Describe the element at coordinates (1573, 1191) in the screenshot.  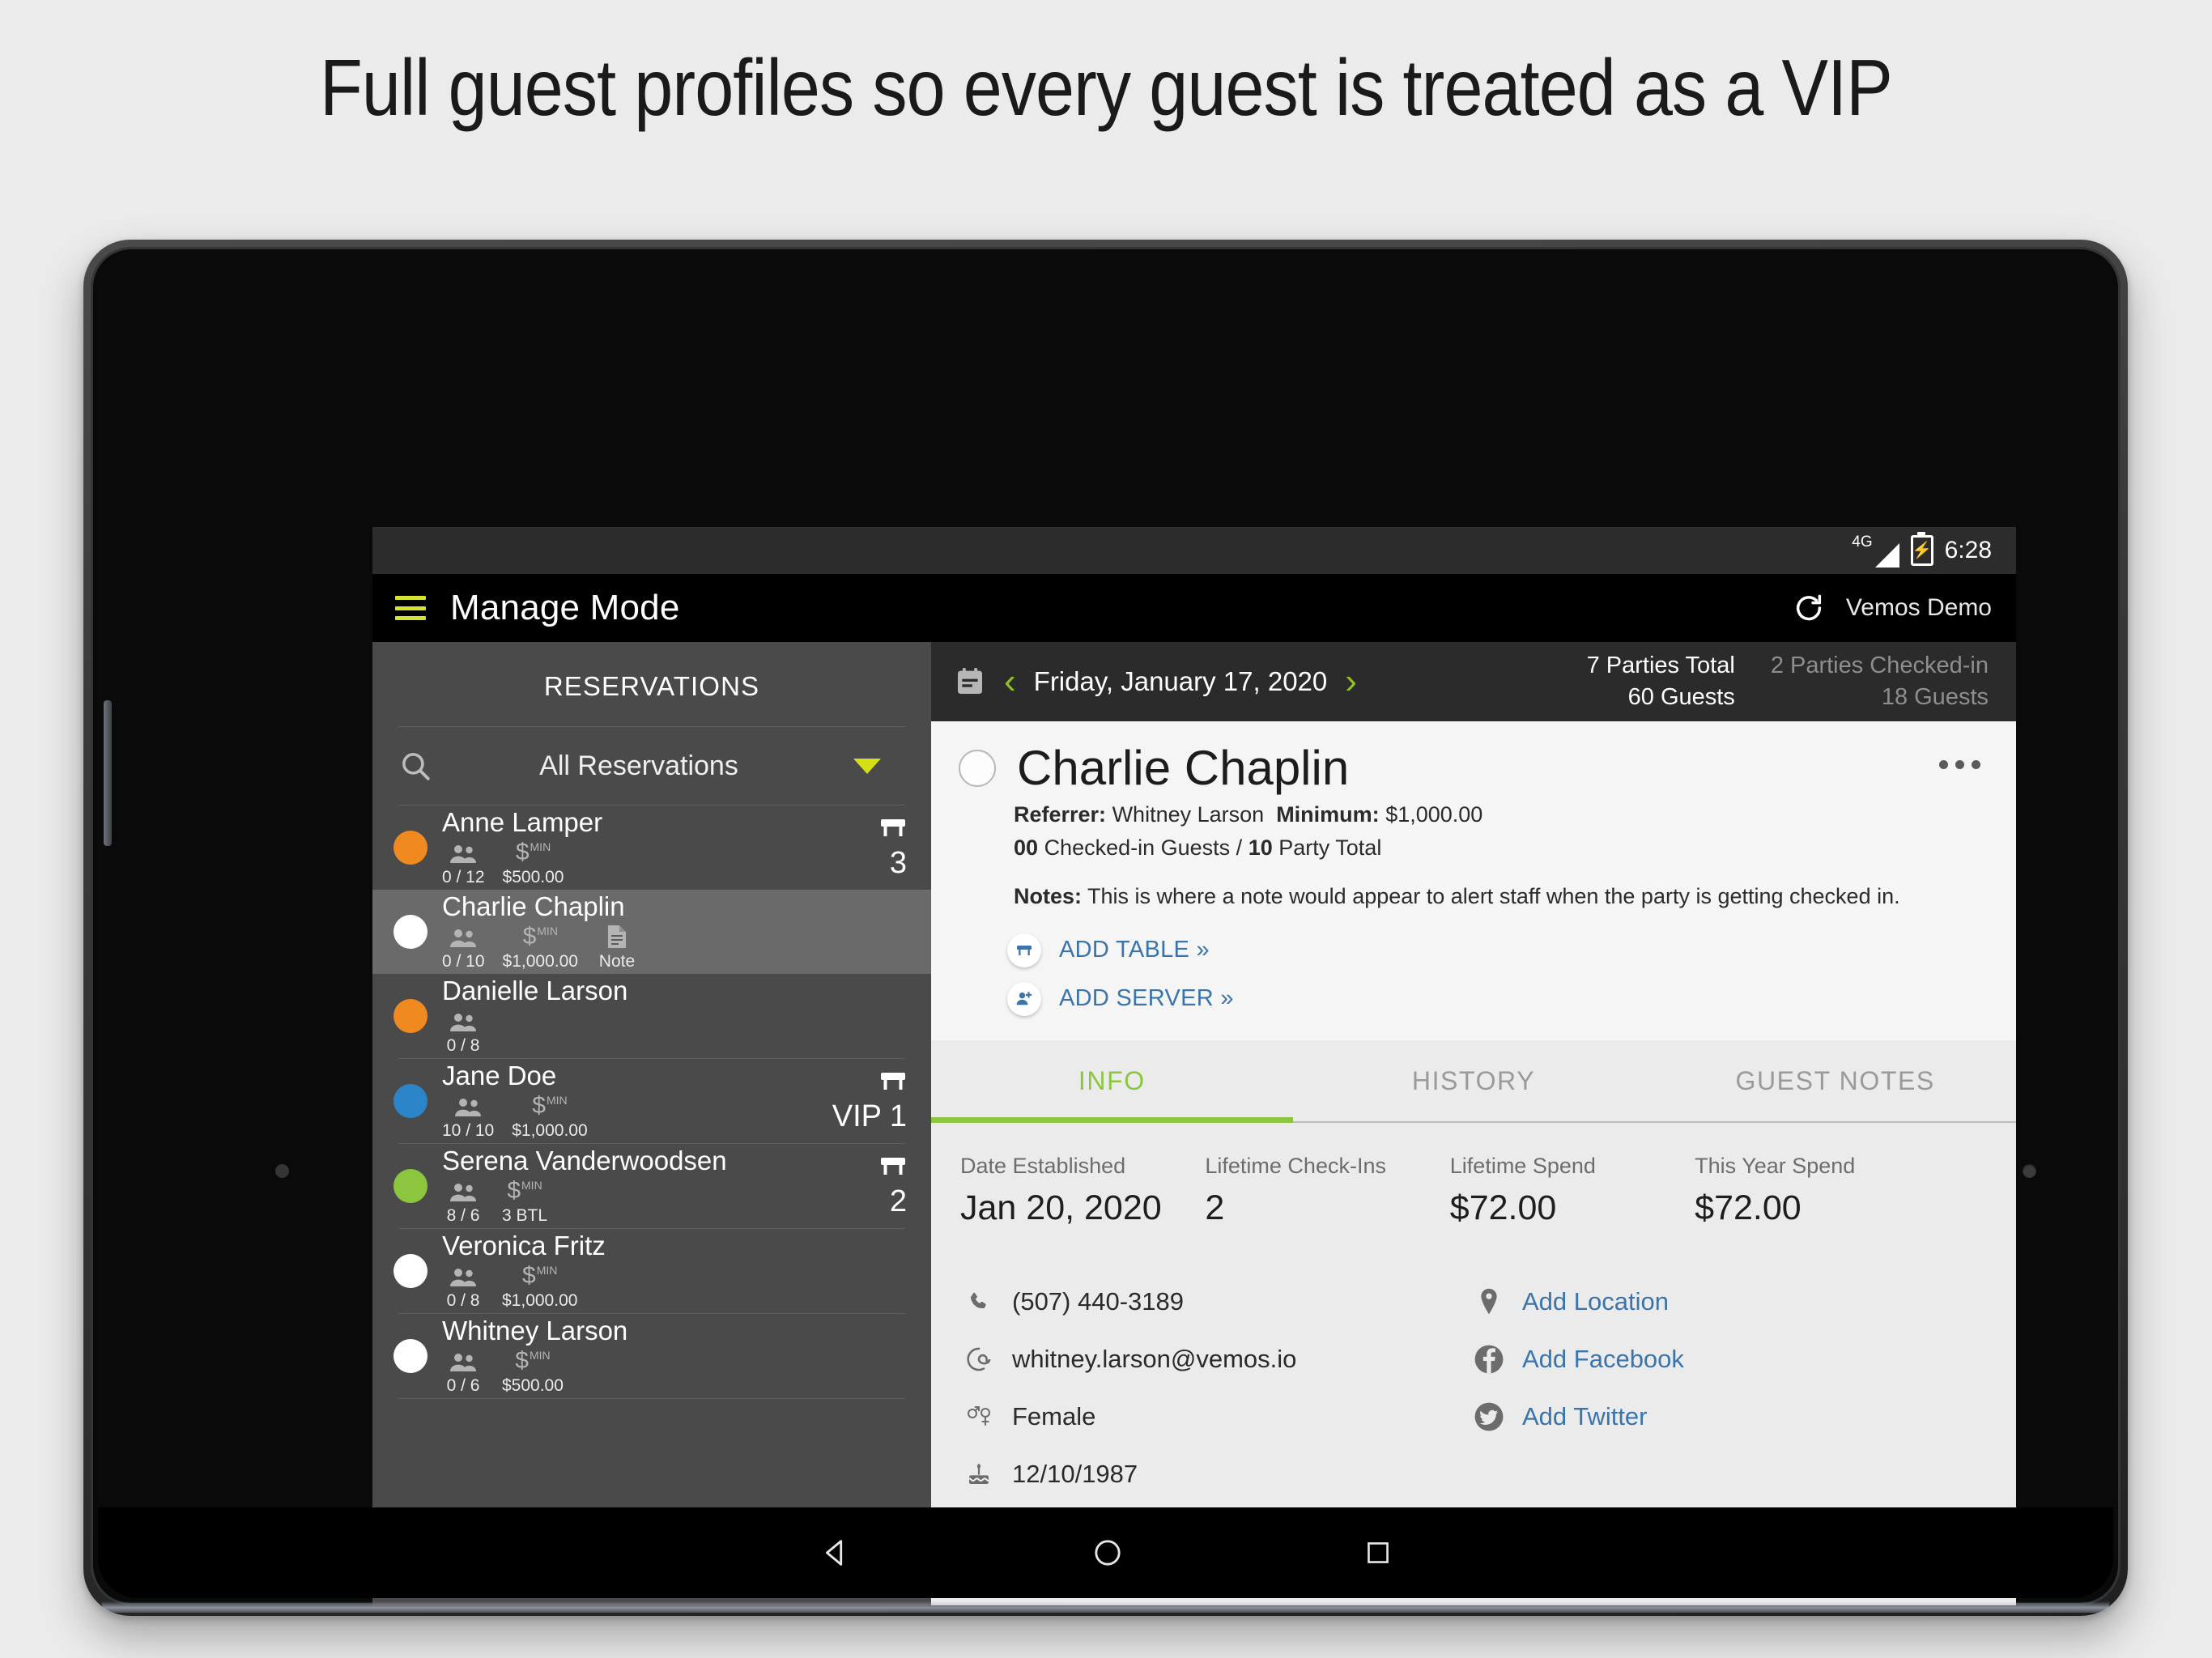
I see `guest-stat: Lifetime Spend $72.00` at that location.